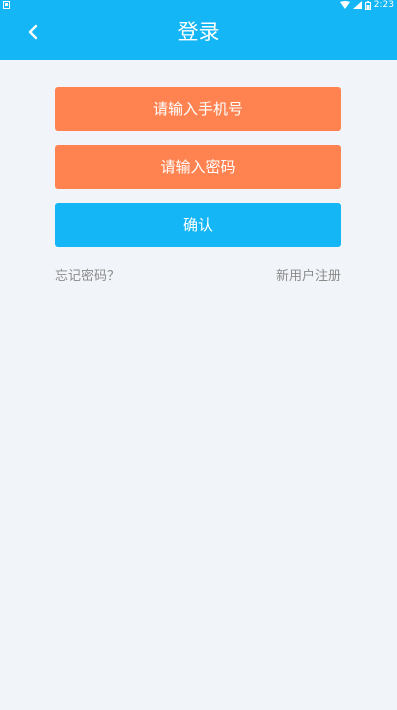 The image size is (397, 710). I want to click on status-right: 2:23, so click(366, 5).